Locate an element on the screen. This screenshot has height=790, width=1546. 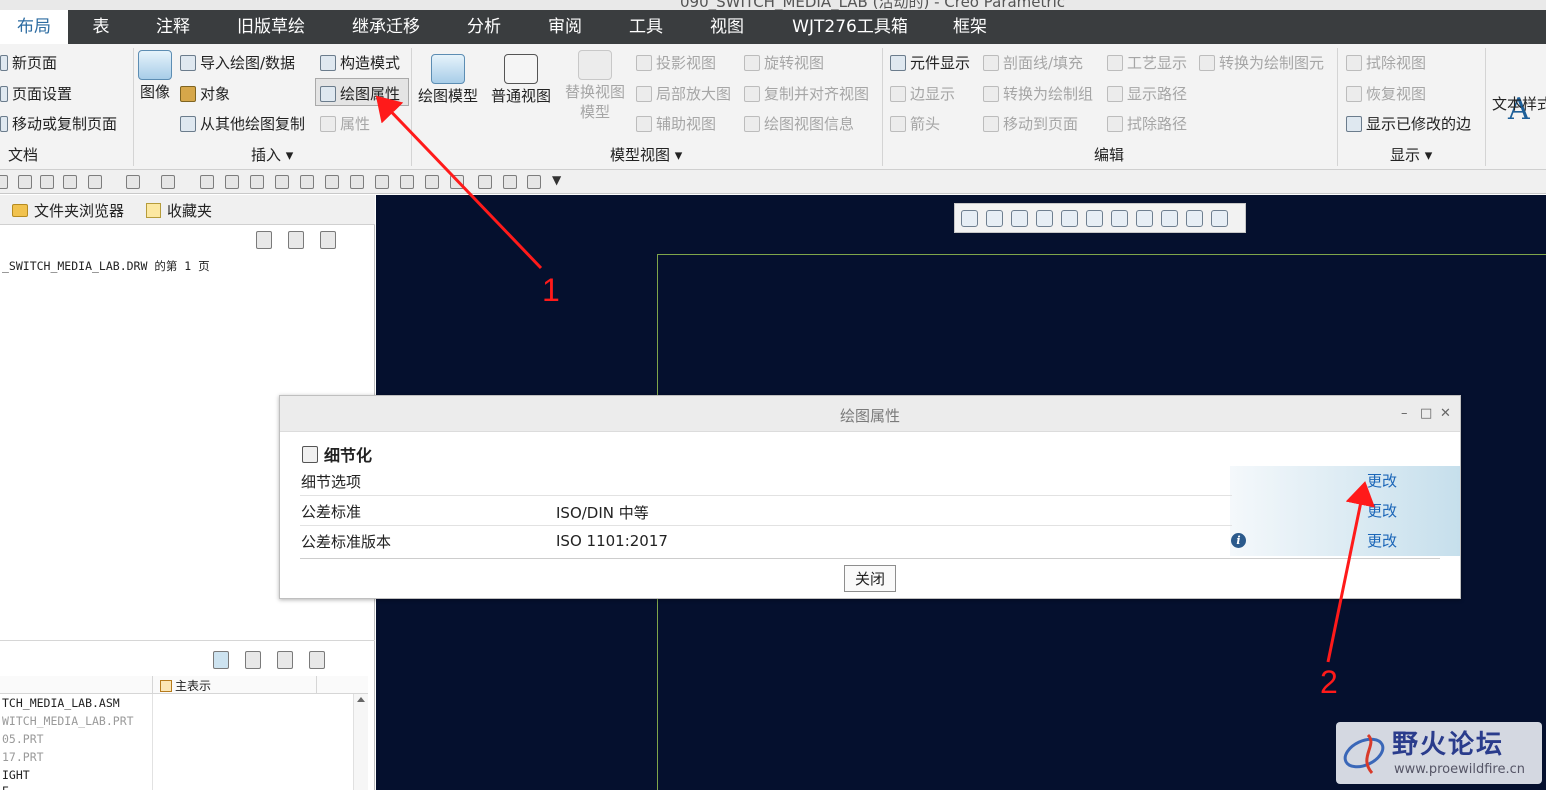
column-main-representation: 主表示 is located at coordinates (185, 685).